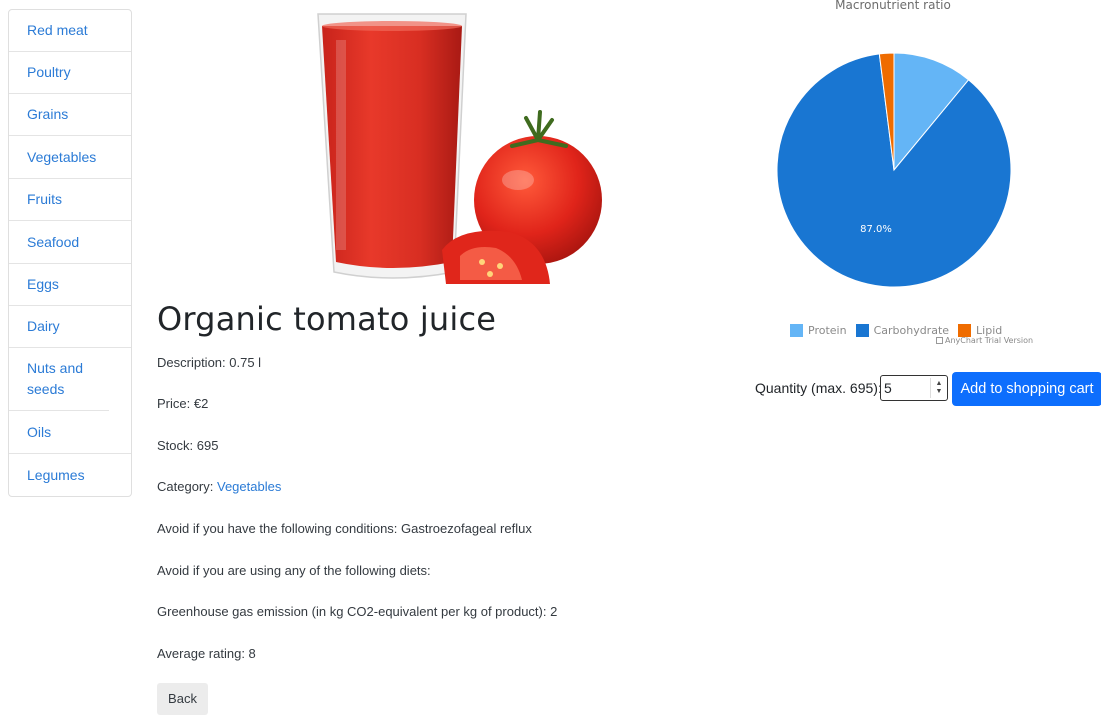 This screenshot has width=1101, height=715. I want to click on sidebar-item-grains: Grains, so click(70, 115).